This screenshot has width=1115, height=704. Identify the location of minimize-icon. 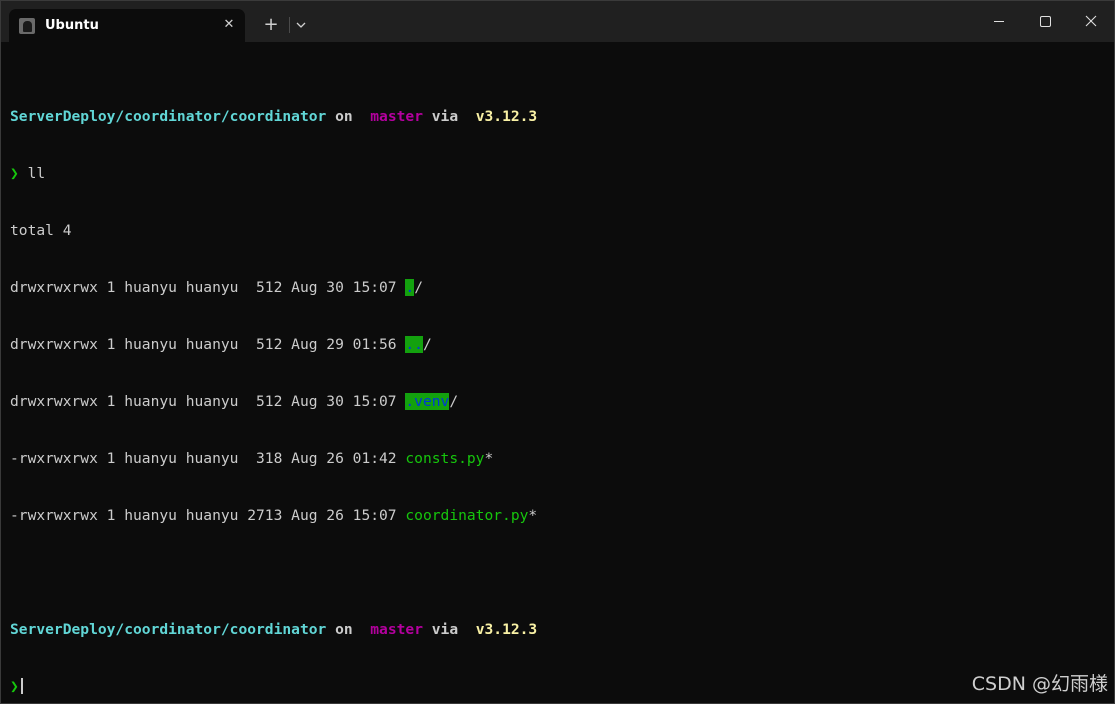
(999, 21).